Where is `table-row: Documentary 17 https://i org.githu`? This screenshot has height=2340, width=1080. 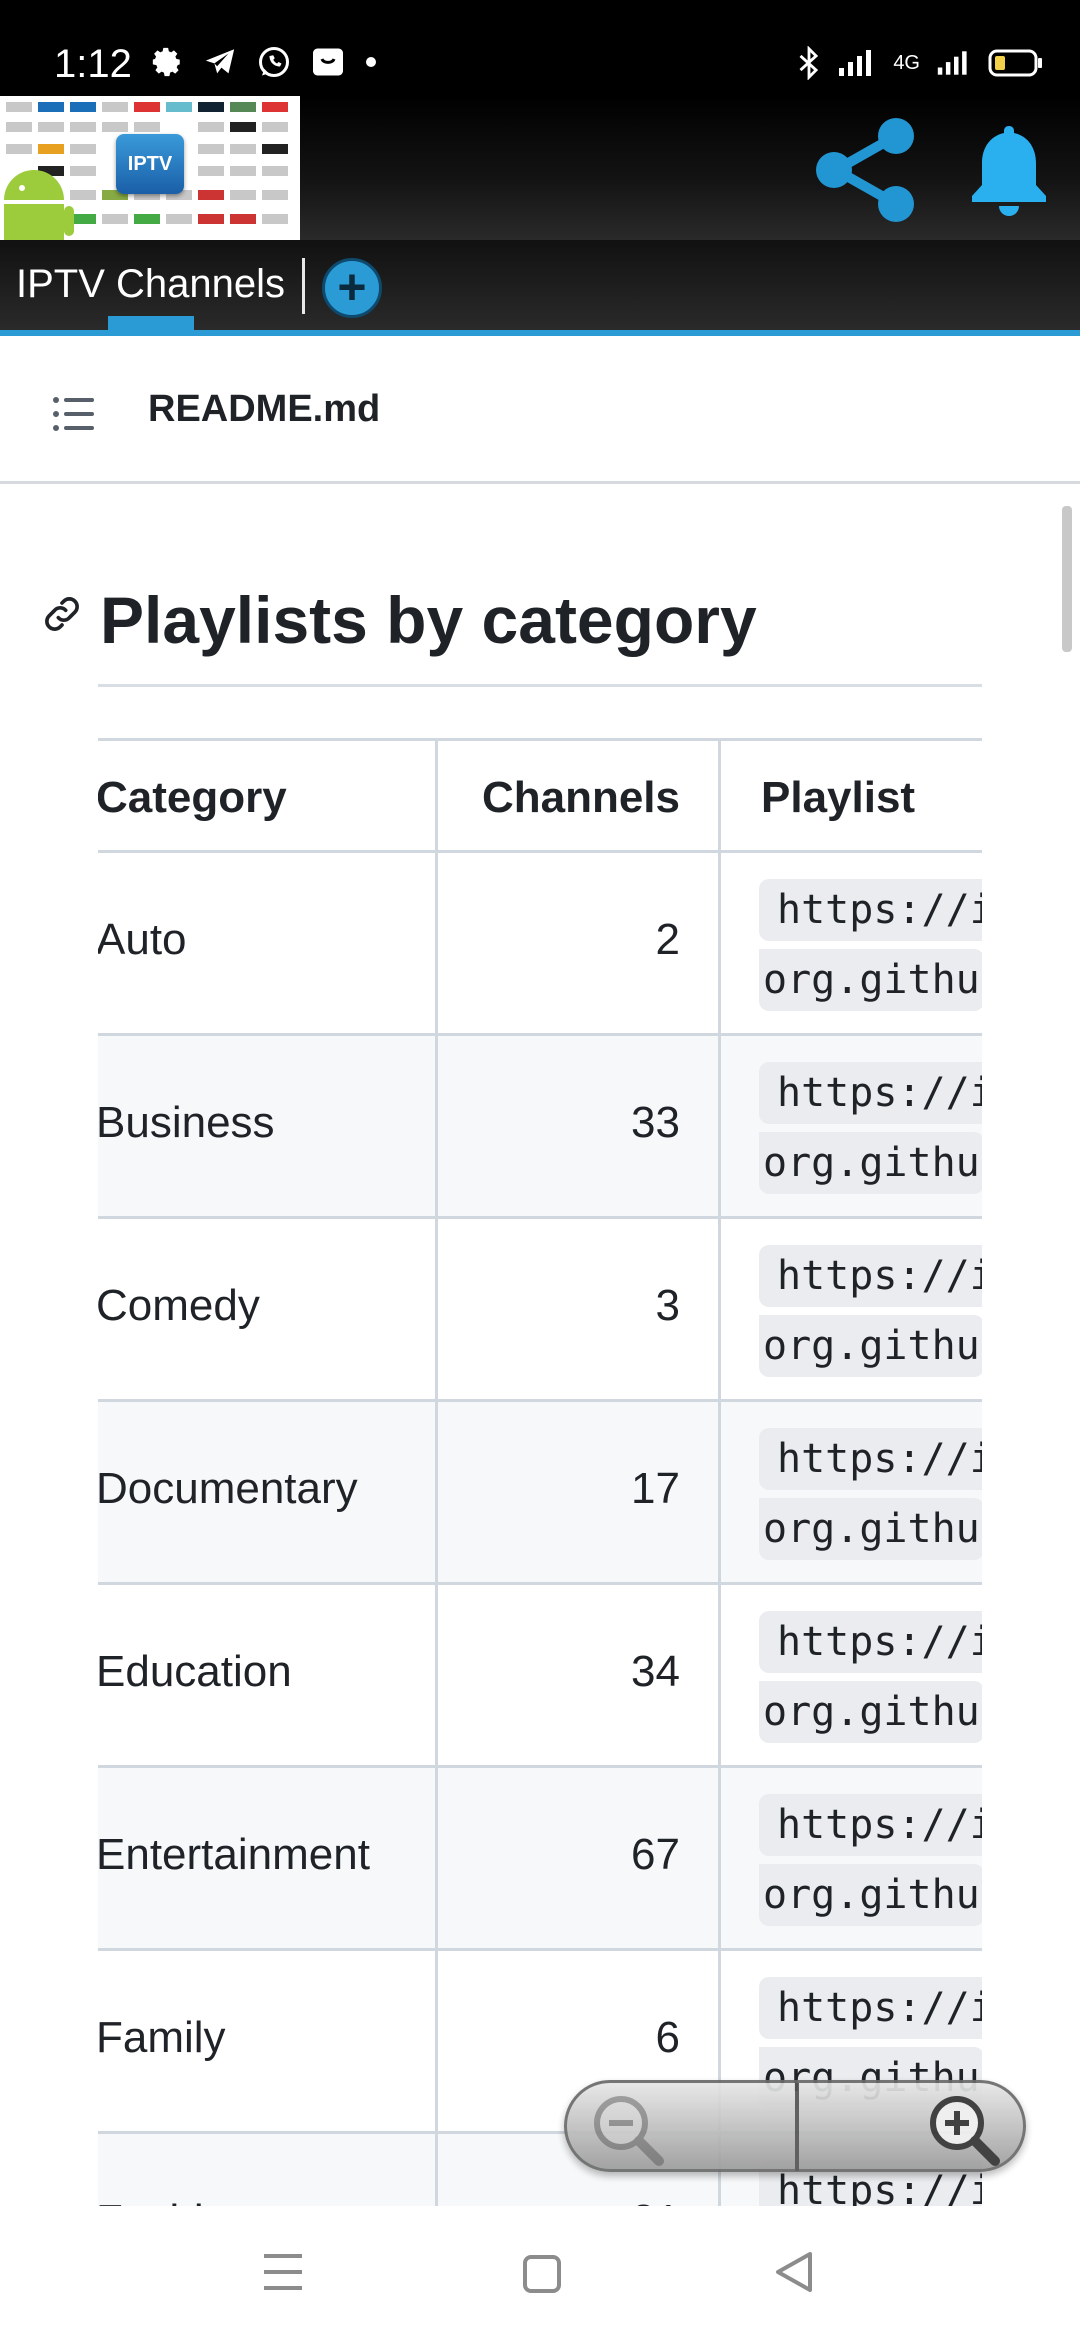
table-row: Documentary 17 https://i org.githu is located at coordinates (540, 1490).